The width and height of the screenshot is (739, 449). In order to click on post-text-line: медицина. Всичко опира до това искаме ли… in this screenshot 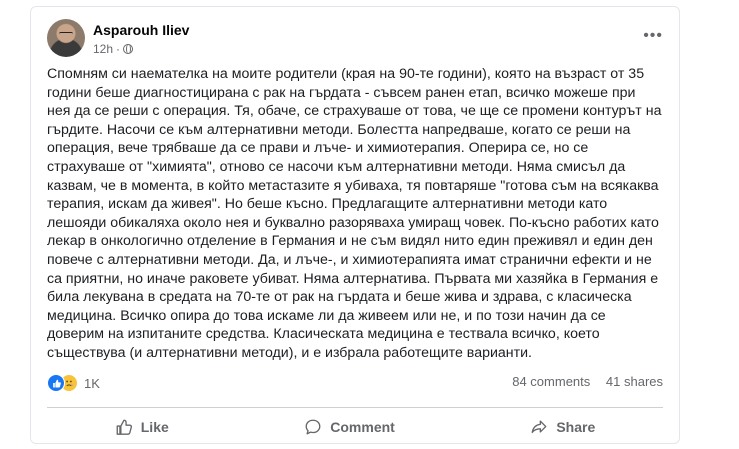, I will do `click(326, 315)`.